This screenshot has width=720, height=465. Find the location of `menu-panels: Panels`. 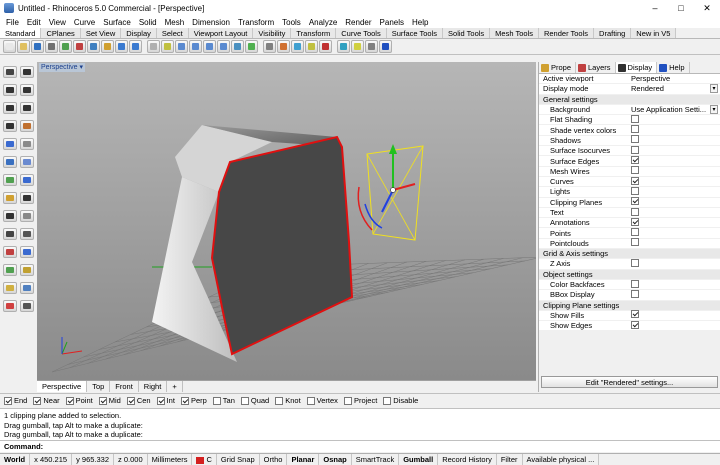

menu-panels: Panels is located at coordinates (392, 22).